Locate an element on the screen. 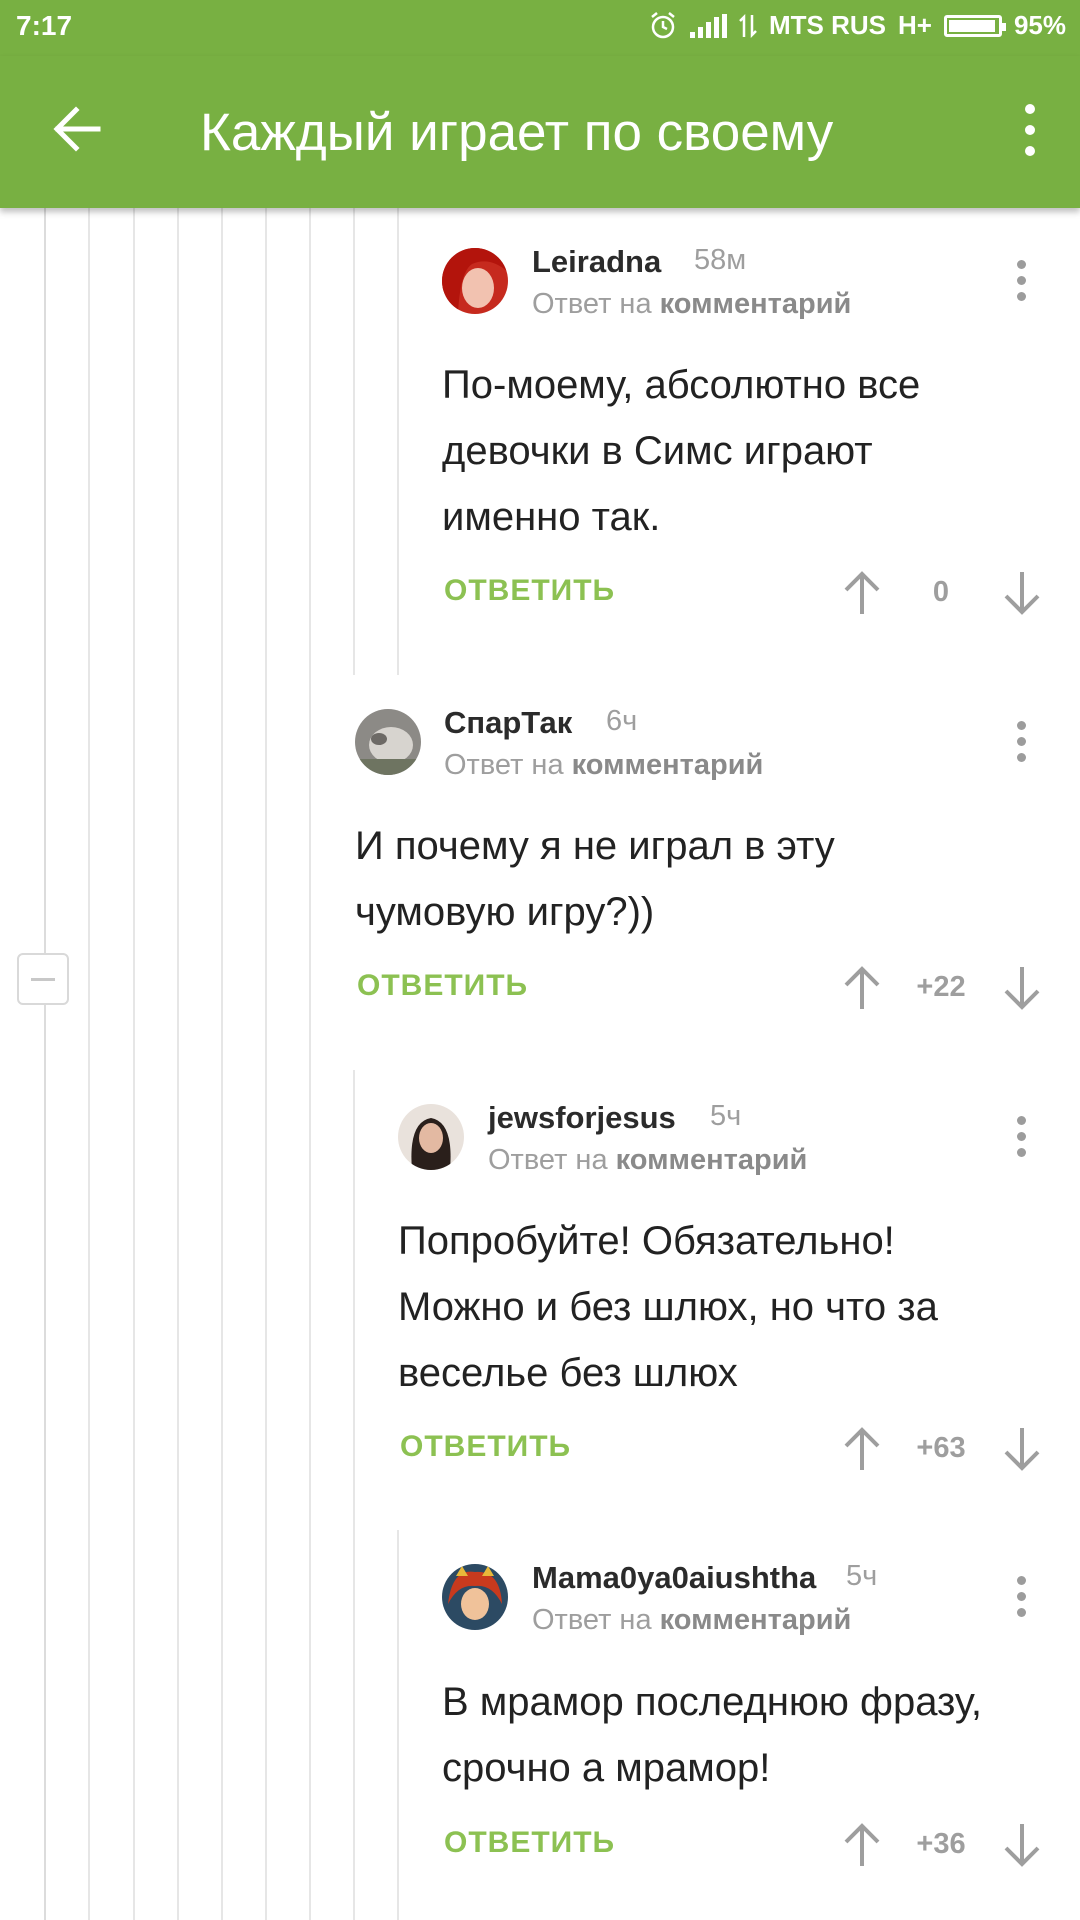 Image resolution: width=1080 pixels, height=1920 pixels. status-time: 7:17 is located at coordinates (44, 25).